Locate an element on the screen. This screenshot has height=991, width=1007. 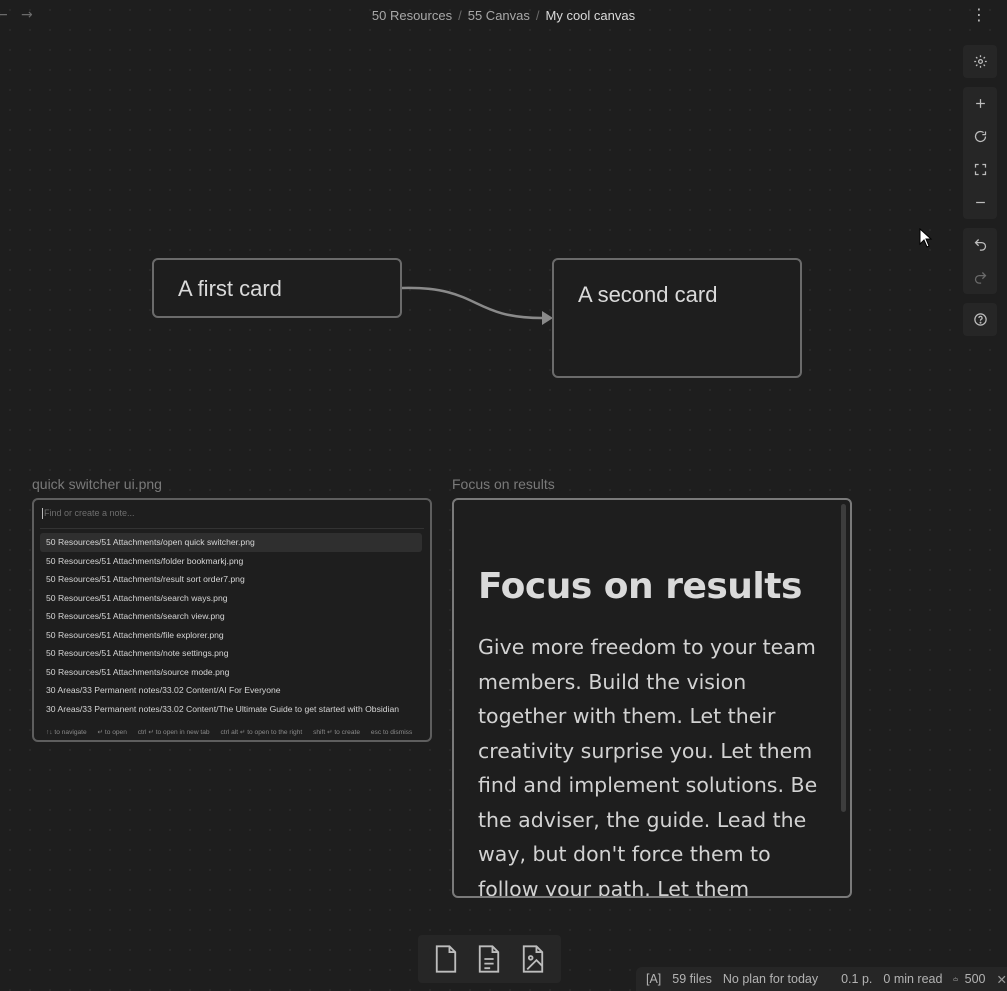
second-card: A second card is located at coordinates (677, 318).